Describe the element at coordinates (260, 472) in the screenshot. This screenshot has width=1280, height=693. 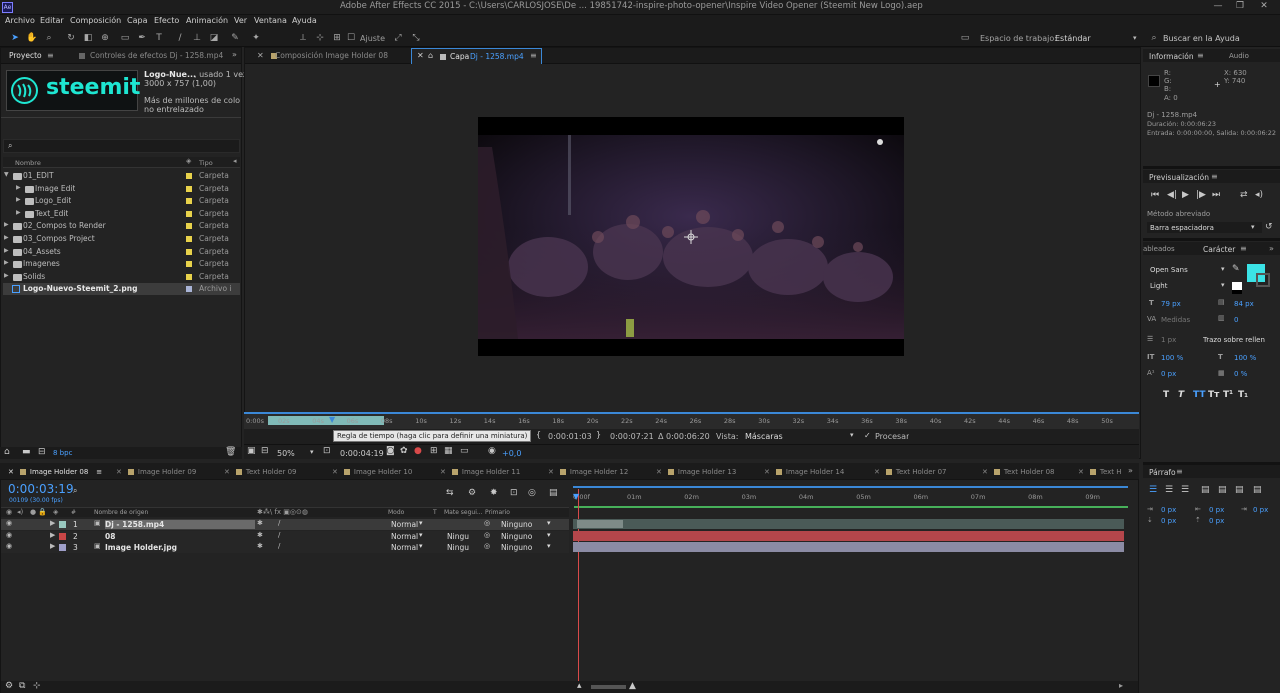
I see `tab-timeline-comp: ✕ Text Holder 09` at that location.